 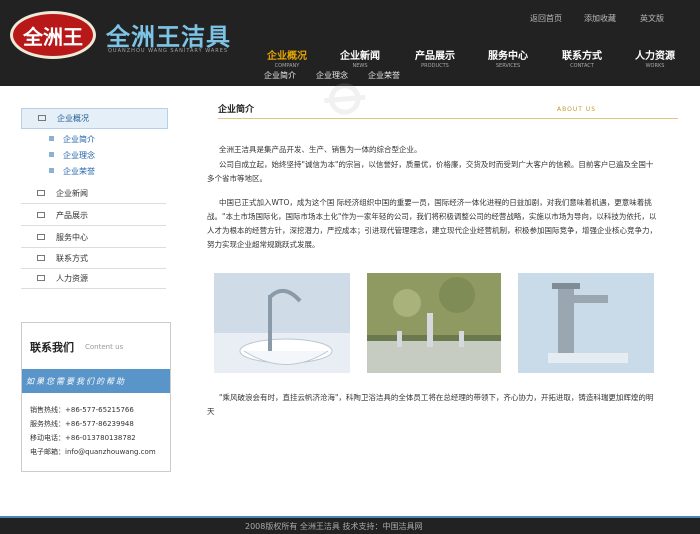 I want to click on sidebar-item-label: 联系方式, so click(x=72, y=258).